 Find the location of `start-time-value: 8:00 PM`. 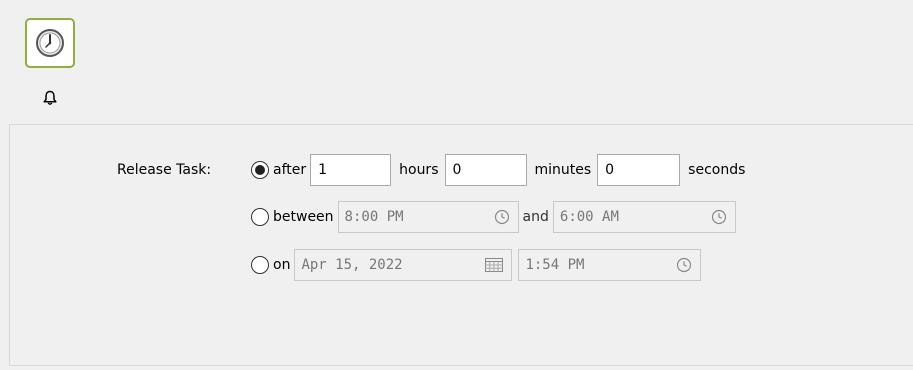

start-time-value: 8:00 PM is located at coordinates (374, 217).